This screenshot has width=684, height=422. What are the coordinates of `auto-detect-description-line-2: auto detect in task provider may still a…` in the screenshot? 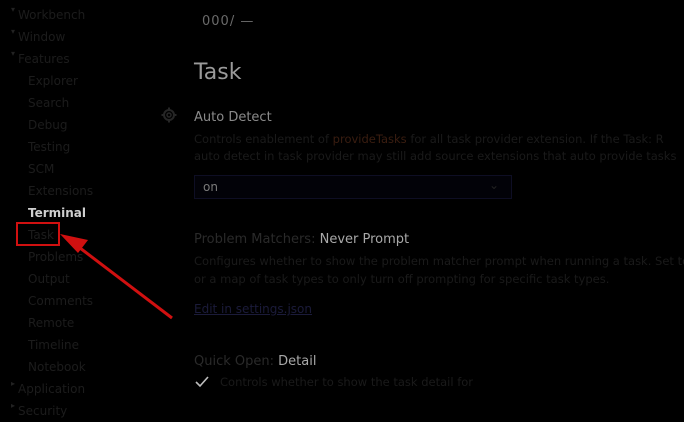 It's located at (435, 156).